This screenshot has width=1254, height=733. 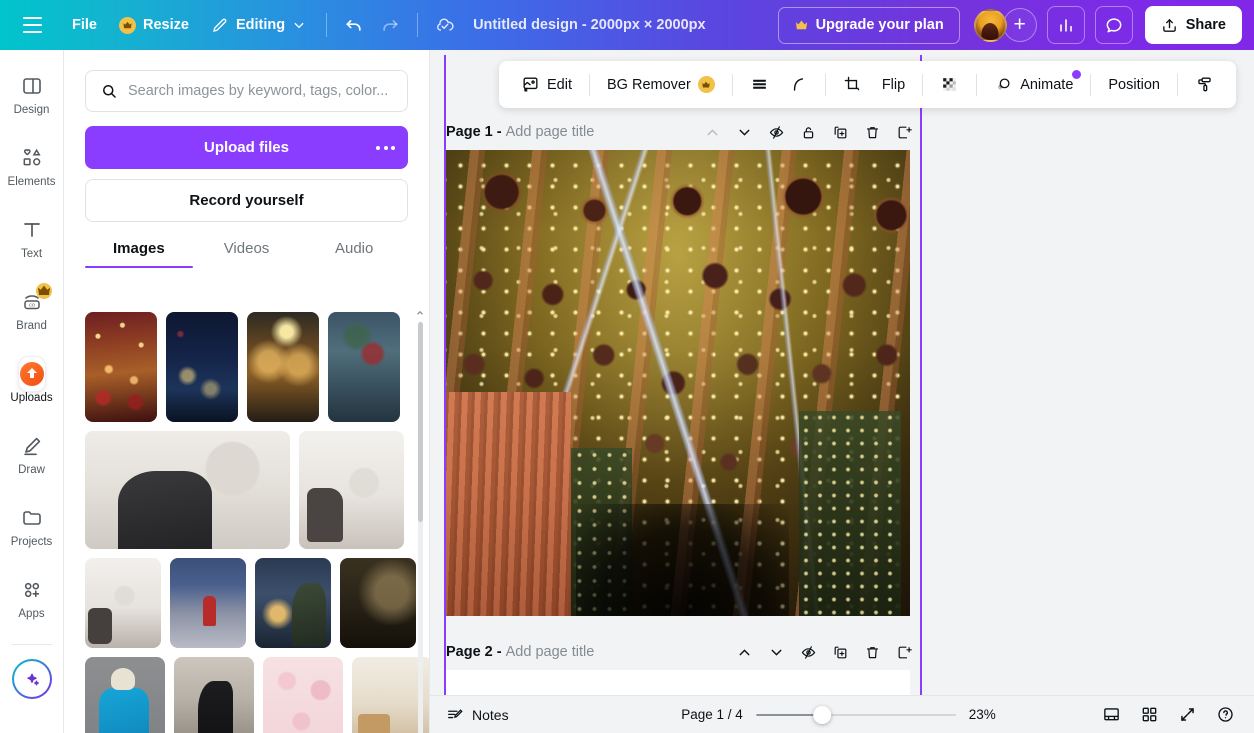 What do you see at coordinates (260, 91) in the screenshot?
I see `search-input` at bounding box center [260, 91].